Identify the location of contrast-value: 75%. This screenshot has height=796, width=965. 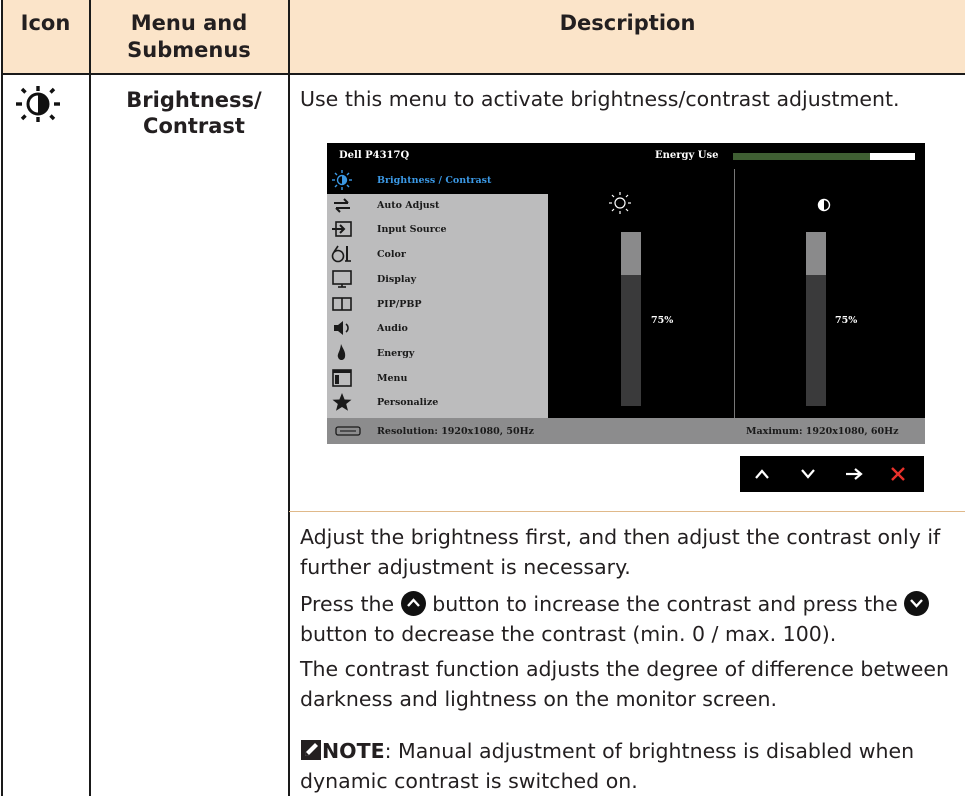
(846, 320).